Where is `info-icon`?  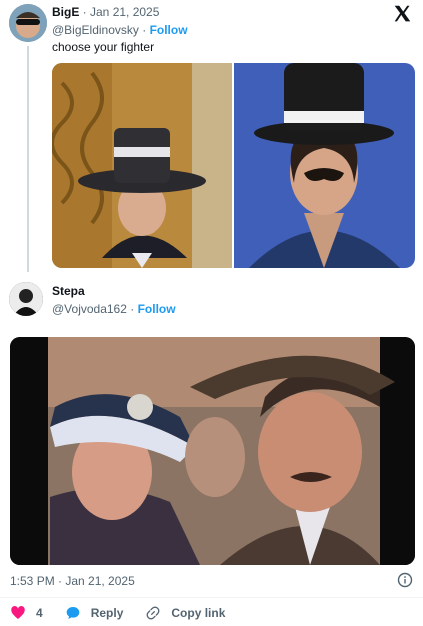
info-icon is located at coordinates (405, 580).